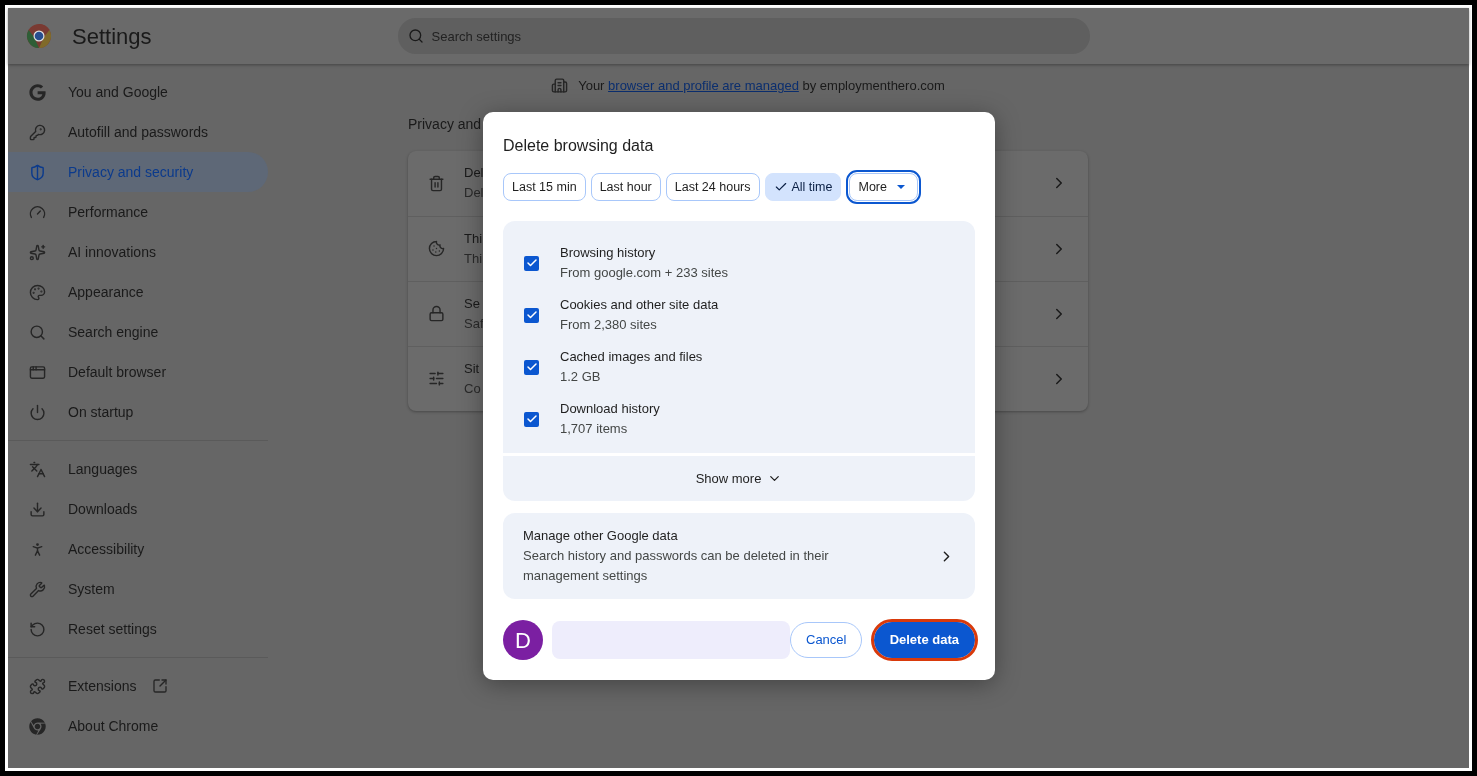 The image size is (1477, 776). Describe the element at coordinates (601, 536) in the screenshot. I see `manage-title: Manage other Google data` at that location.